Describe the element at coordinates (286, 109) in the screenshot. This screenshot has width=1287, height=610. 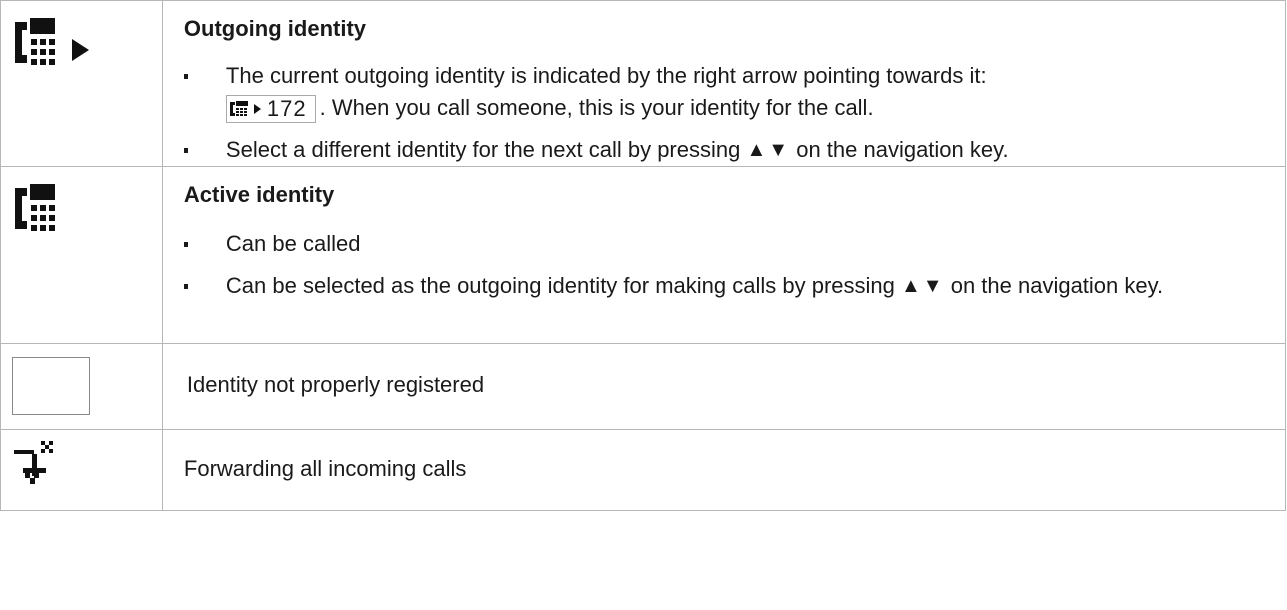
I see `display-number: 172` at that location.